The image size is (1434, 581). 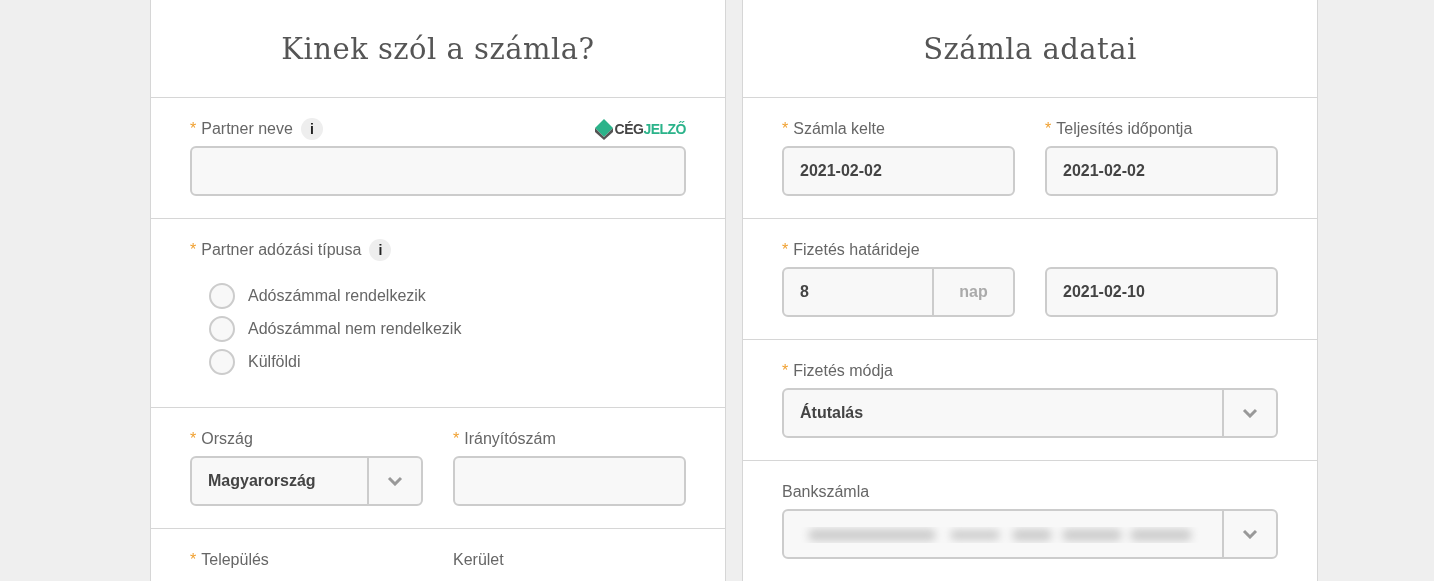 What do you see at coordinates (510, 439) in the screenshot?
I see `field-label: Irányítószám` at bounding box center [510, 439].